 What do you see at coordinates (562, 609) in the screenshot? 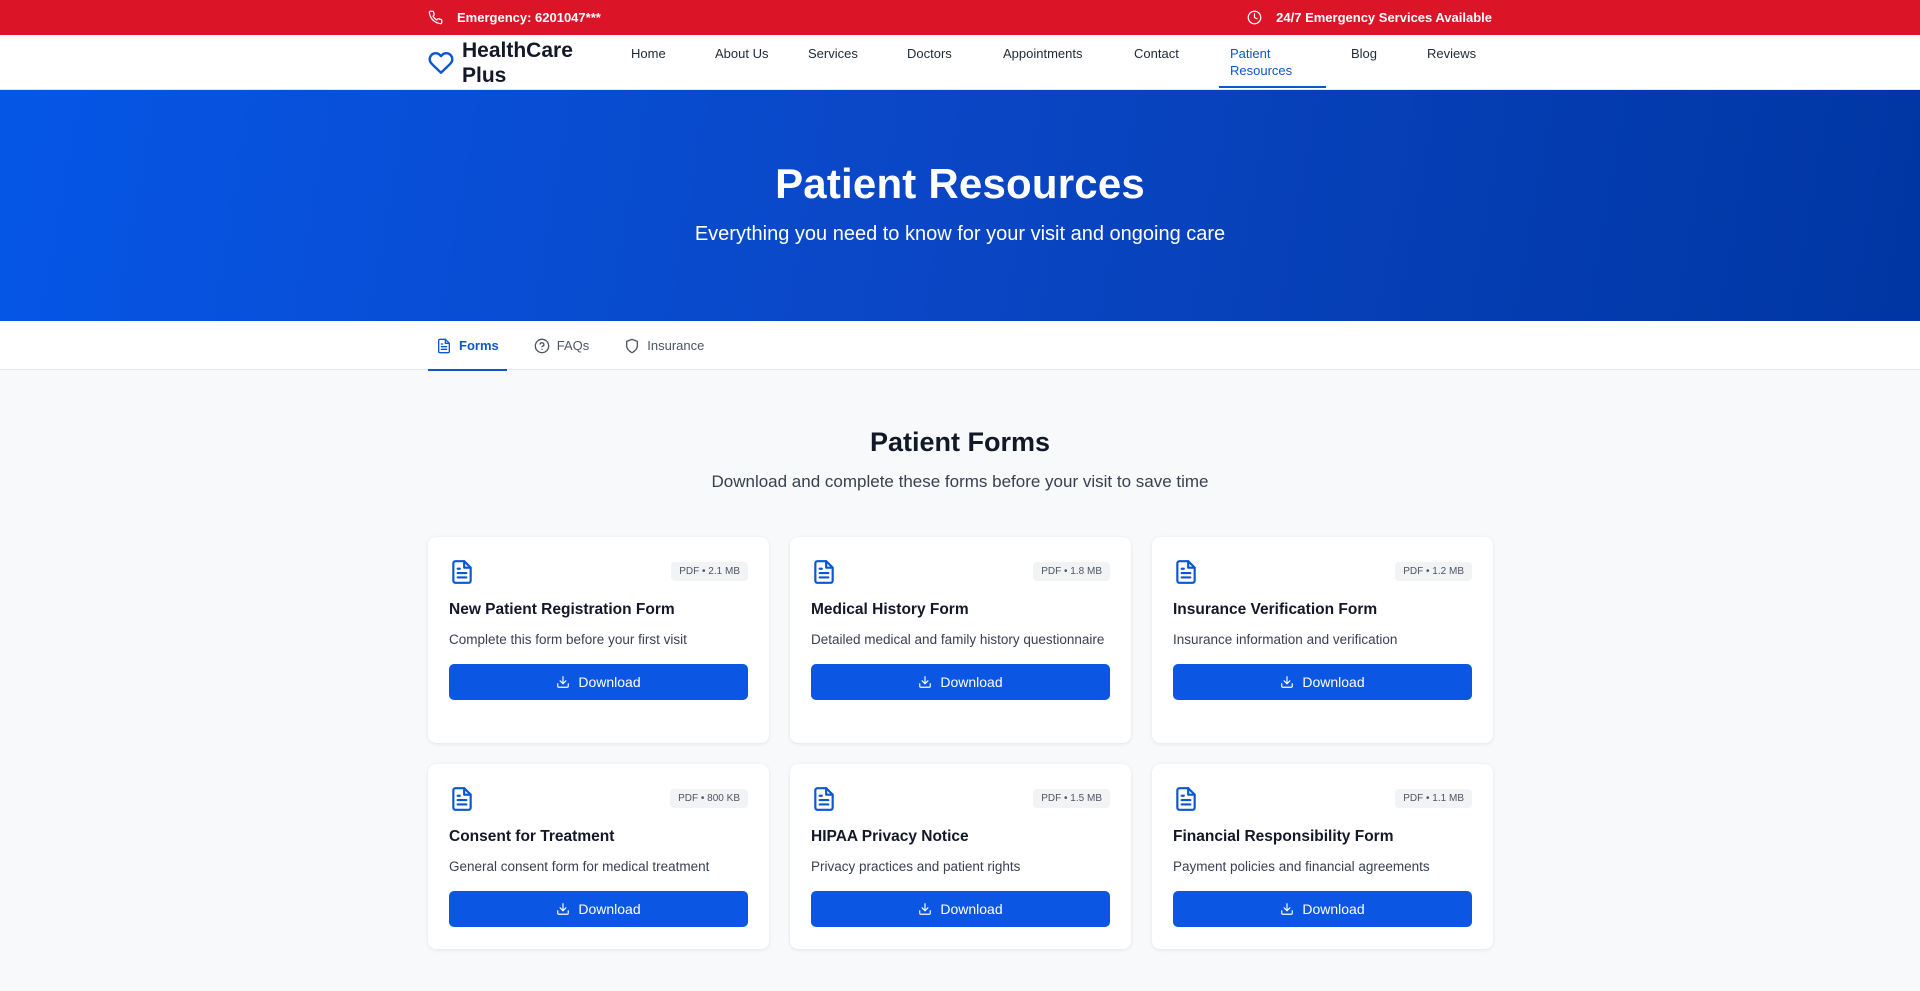
I see `form-title: New Patient Registration Form` at bounding box center [562, 609].